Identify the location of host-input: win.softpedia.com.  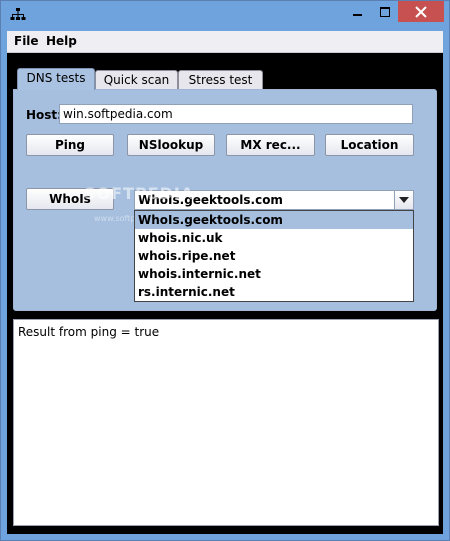
(236, 114).